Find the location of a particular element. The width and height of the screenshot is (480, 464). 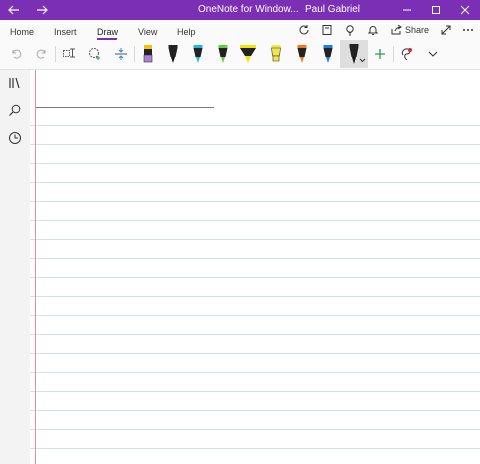

more-icon is located at coordinates (468, 30).